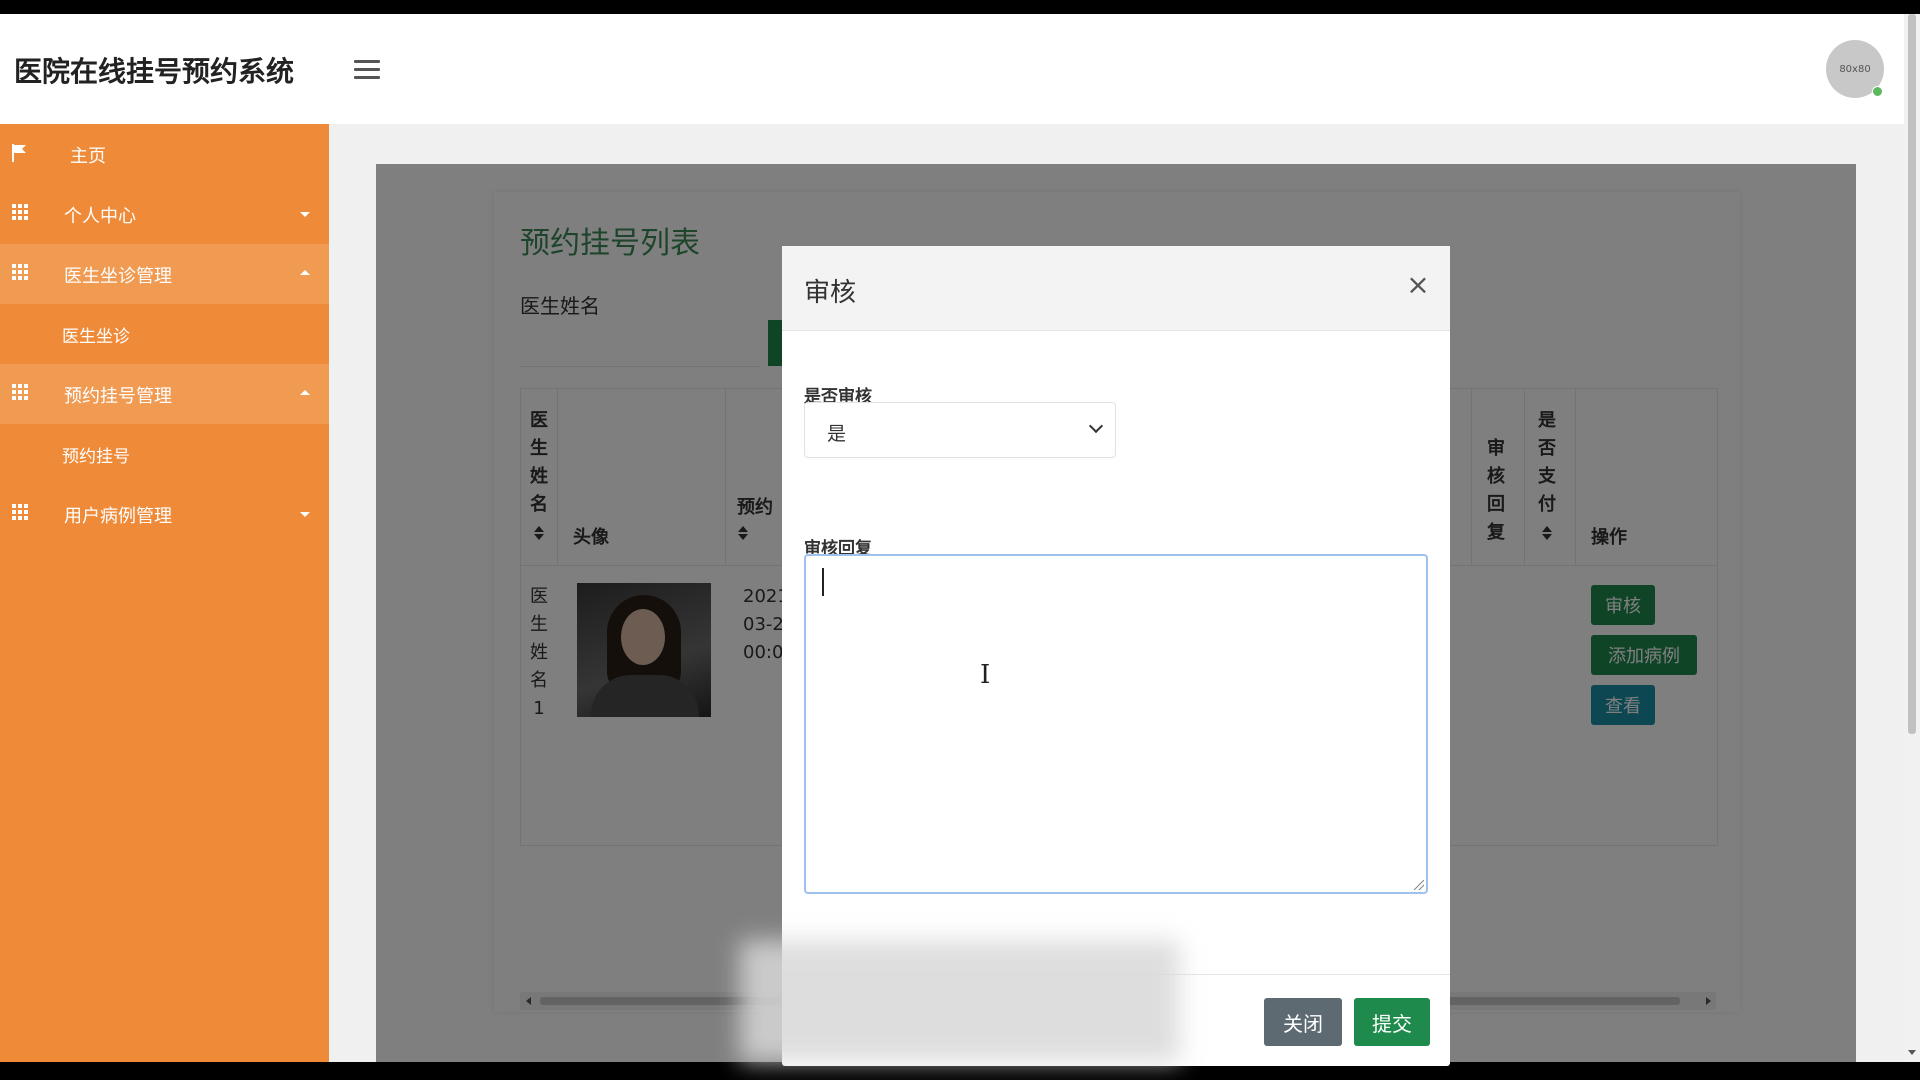  I want to click on sidebar-item-appointment-mgmt: 预约挂号管理, so click(164, 394).